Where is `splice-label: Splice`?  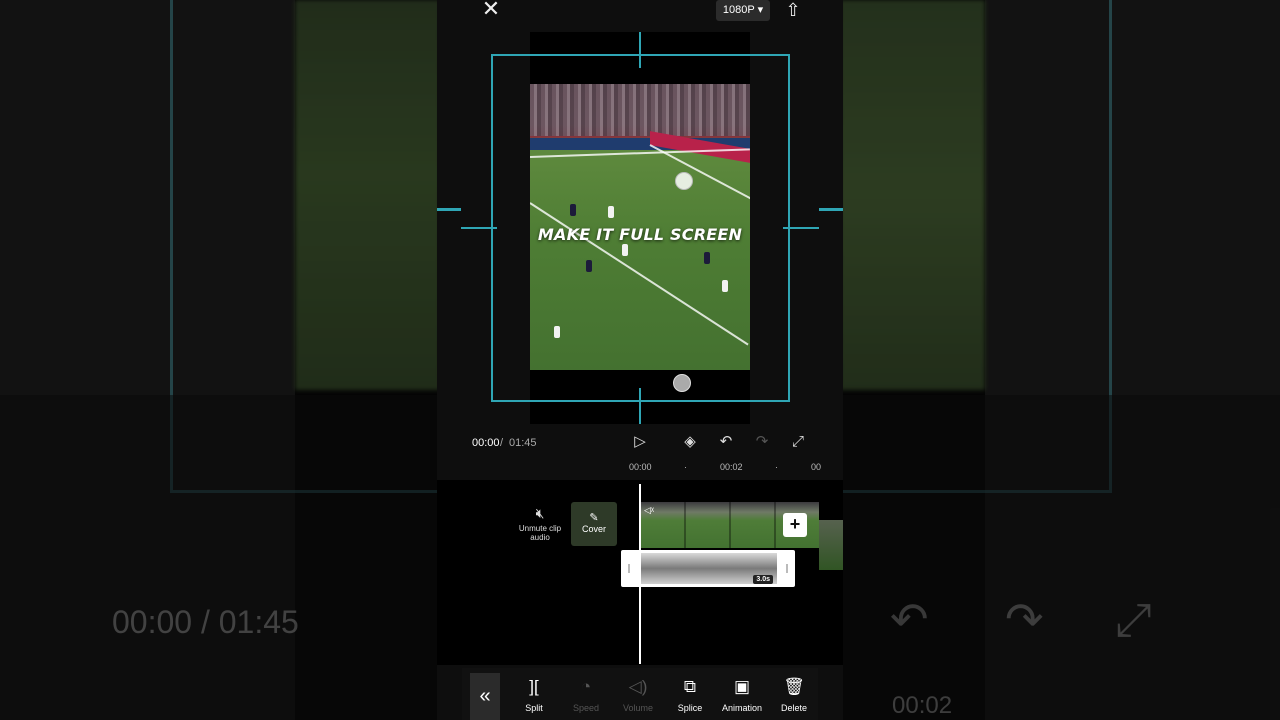
splice-label: Splice is located at coordinates (690, 708).